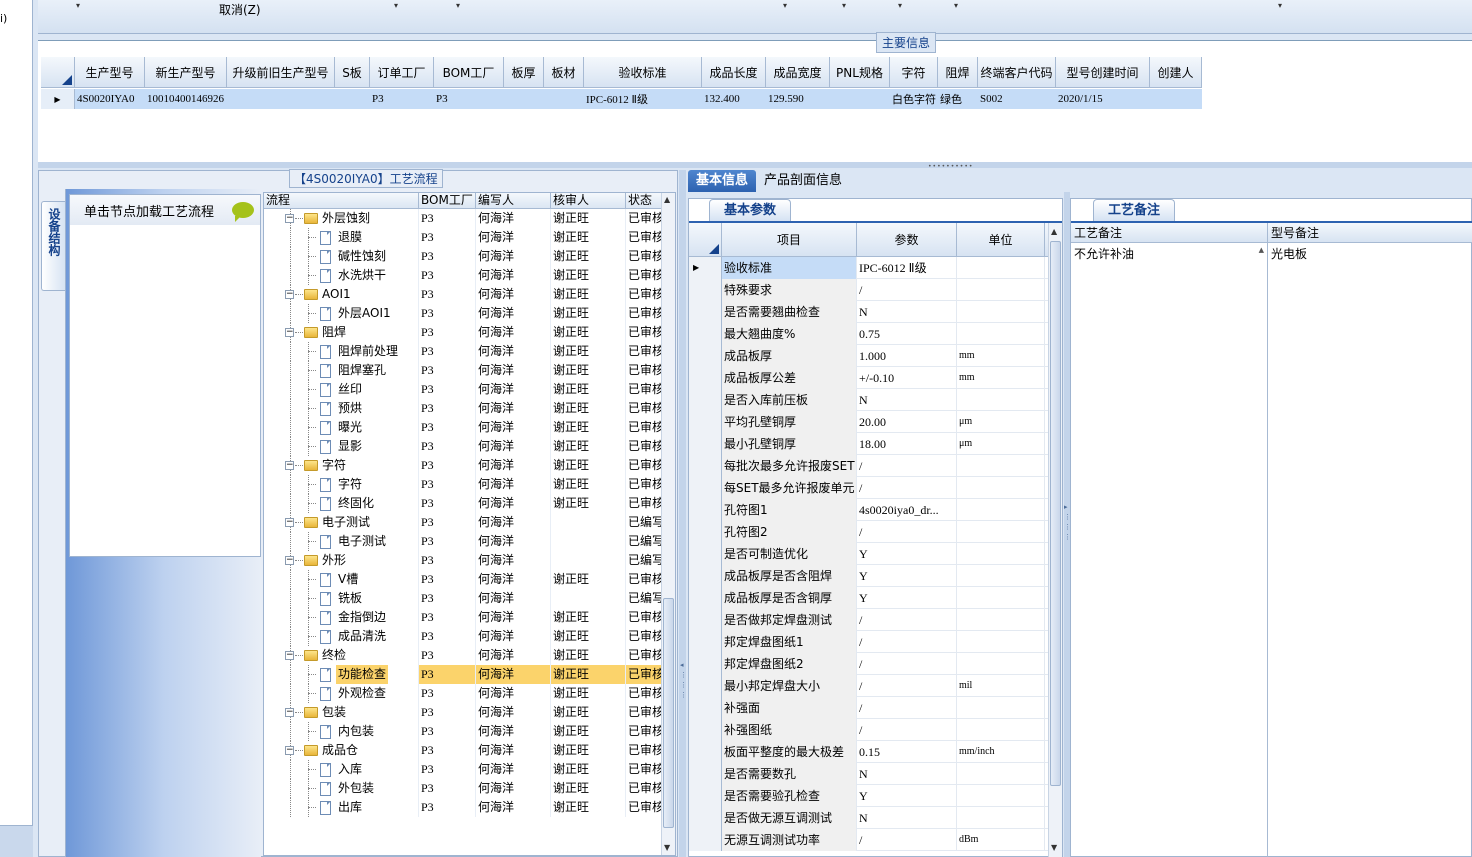 This screenshot has width=1472, height=857. I want to click on cell-item: 每SET最多允许报废单元, so click(789, 488).